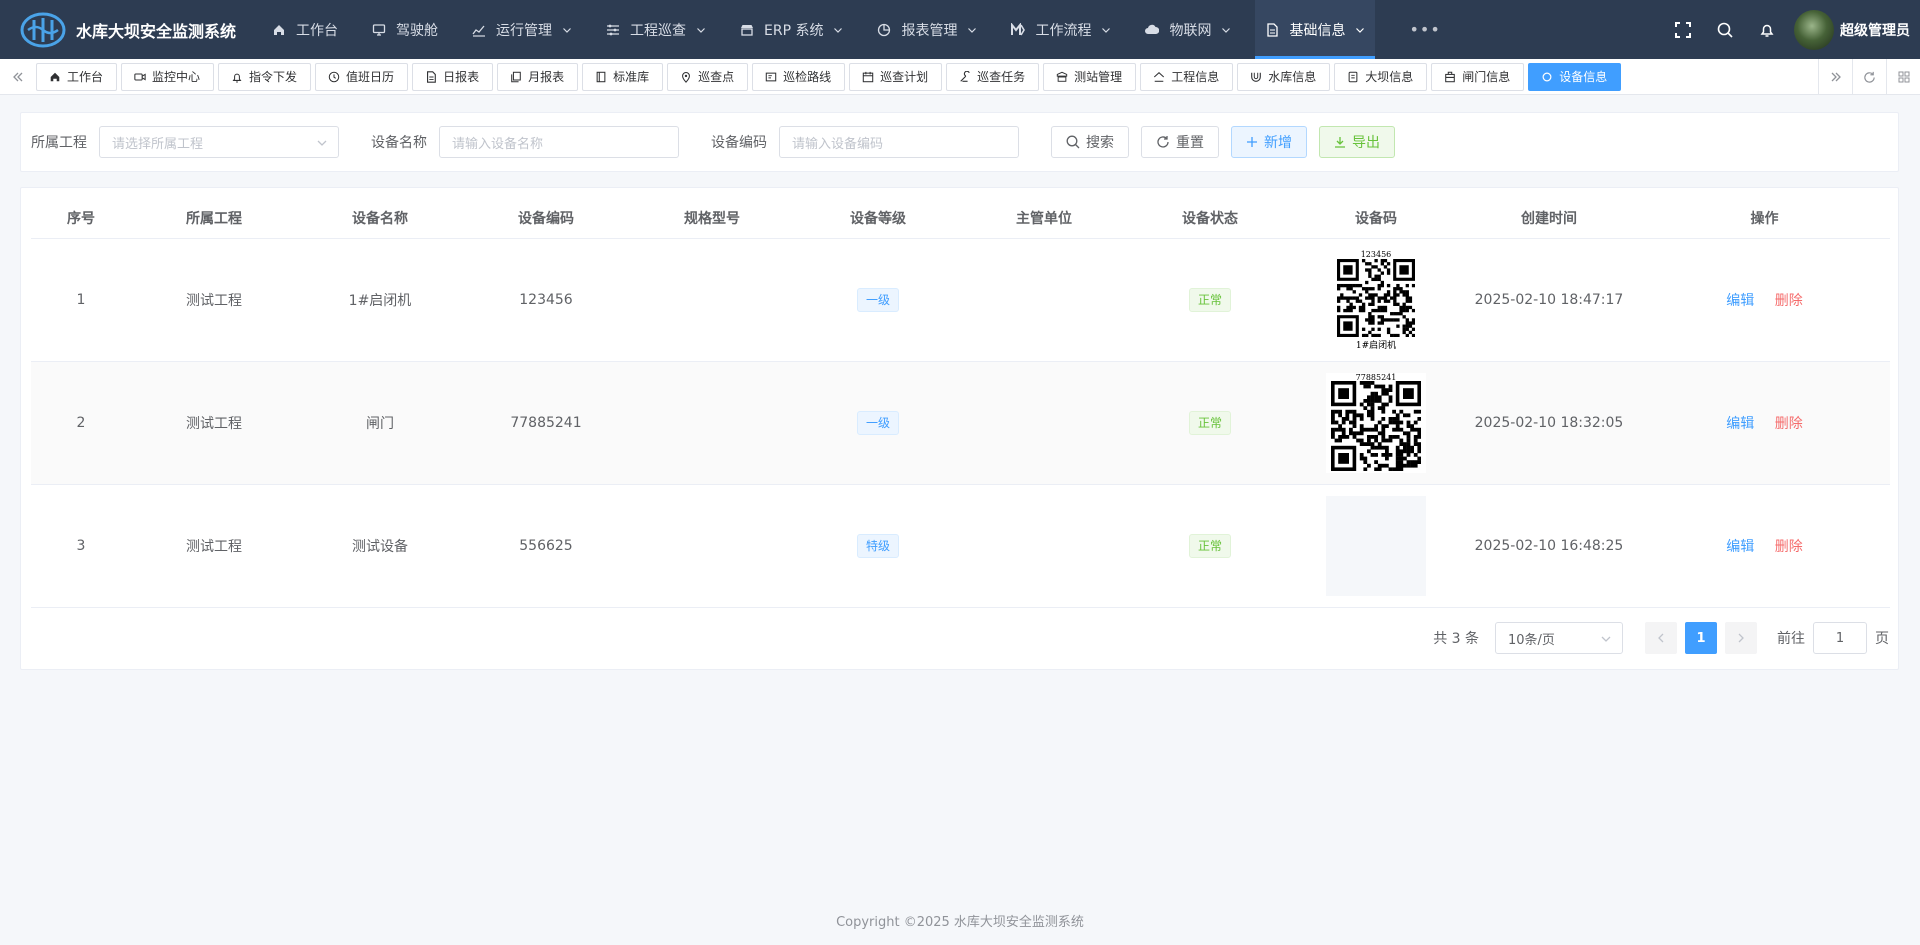 This screenshot has width=1920, height=945. Describe the element at coordinates (1315, 29) in the screenshot. I see `nav-item-8: 基础信息` at that location.